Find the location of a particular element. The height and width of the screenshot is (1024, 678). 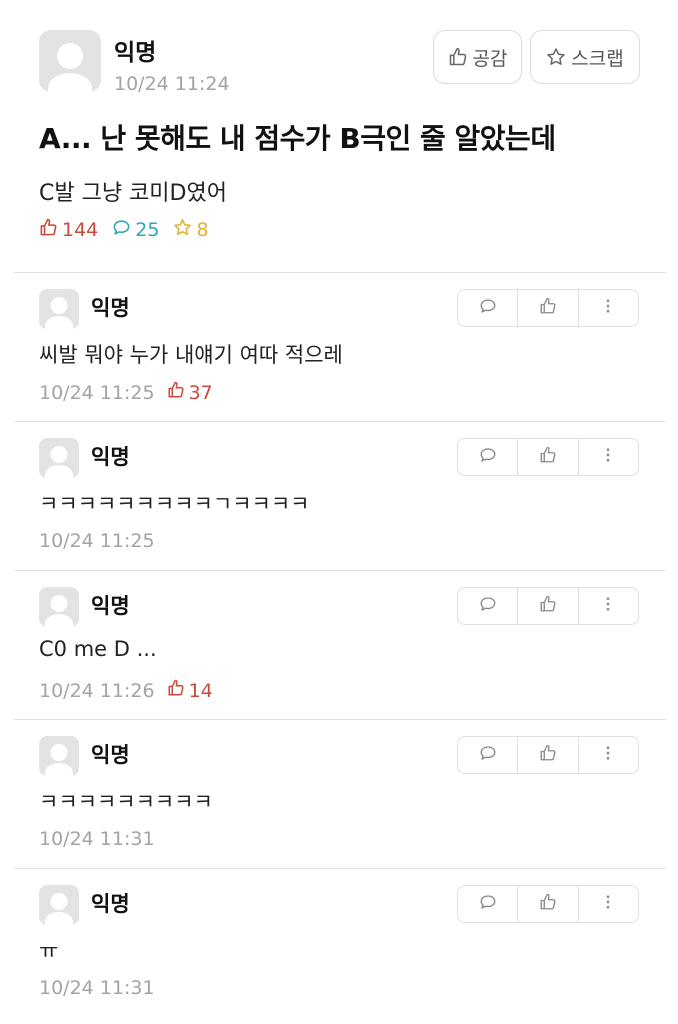

post-author: 익명 is located at coordinates (135, 53).